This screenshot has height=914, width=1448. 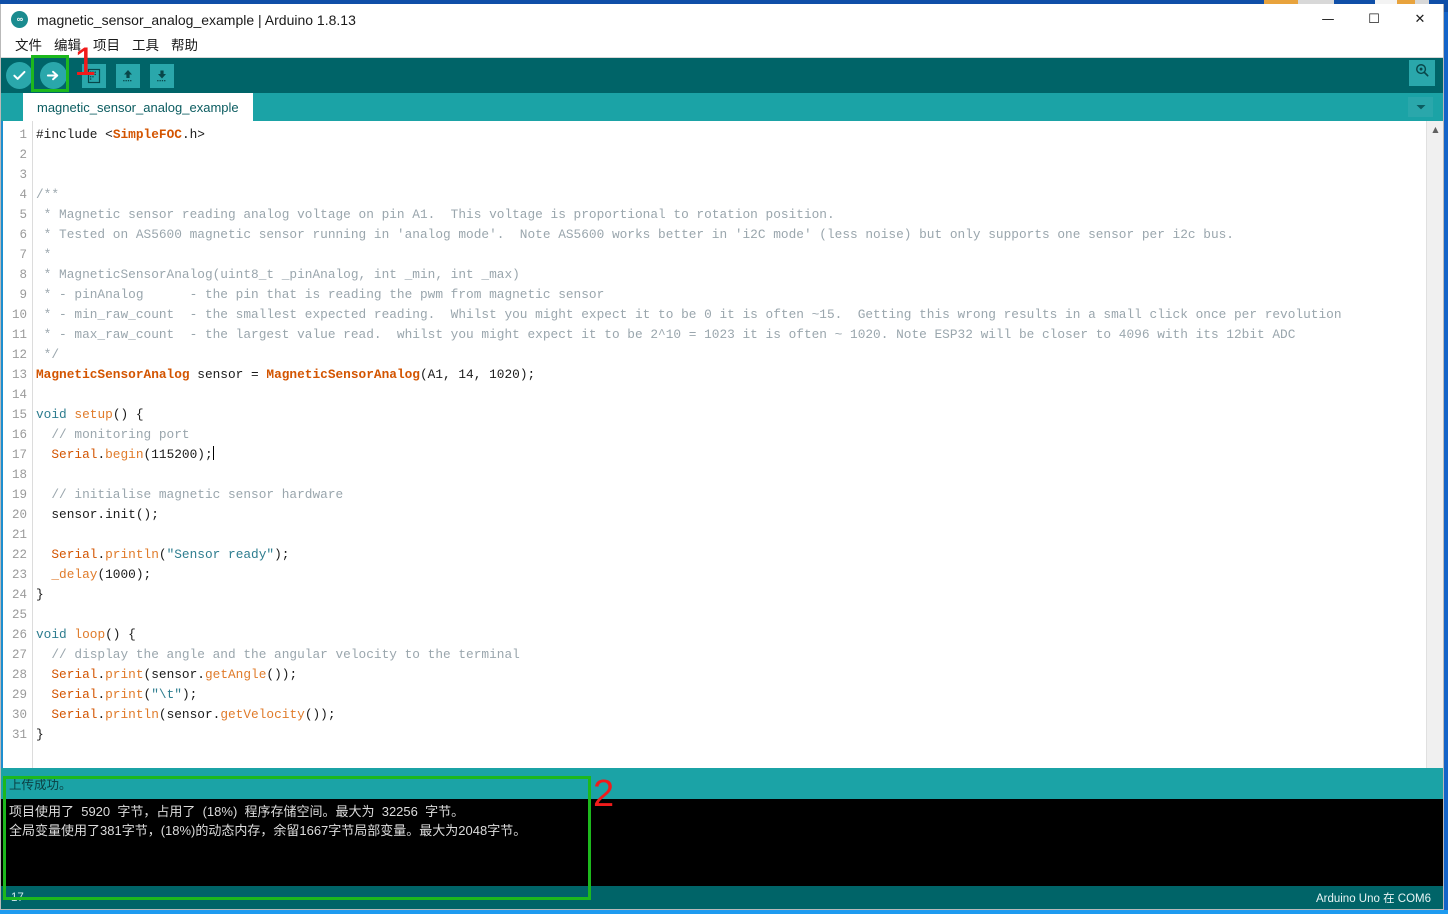 What do you see at coordinates (23, 155) in the screenshot?
I see `line-number: 2` at bounding box center [23, 155].